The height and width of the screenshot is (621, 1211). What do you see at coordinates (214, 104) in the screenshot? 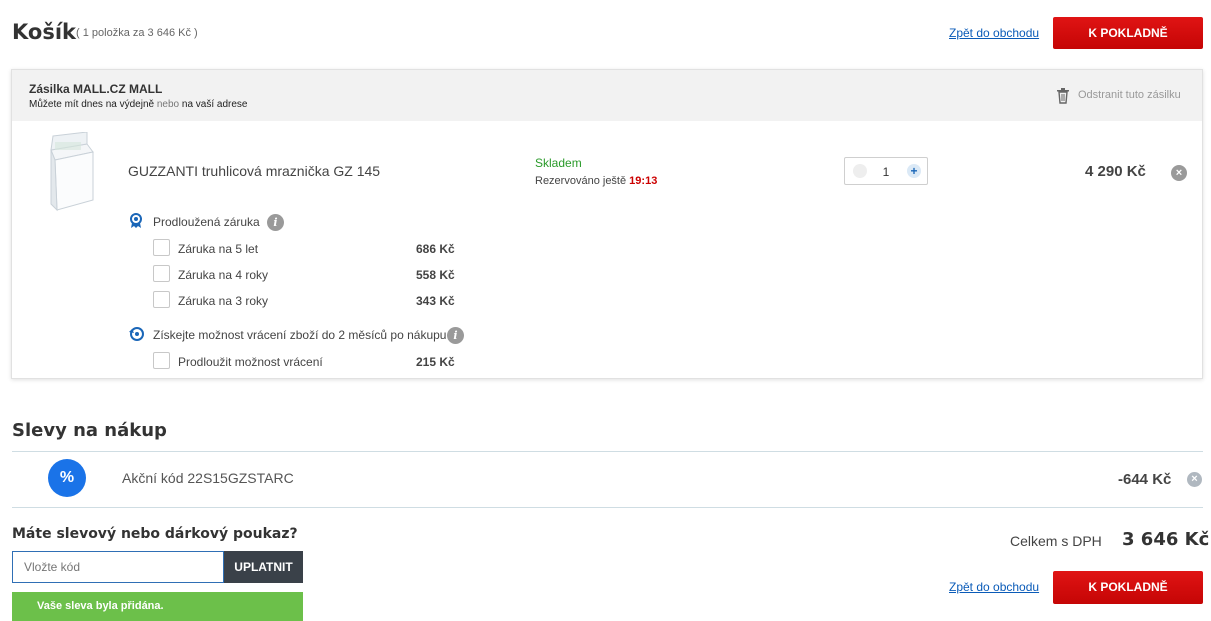
I see `shipment-subtitle-c: na vaší adrese` at bounding box center [214, 104].